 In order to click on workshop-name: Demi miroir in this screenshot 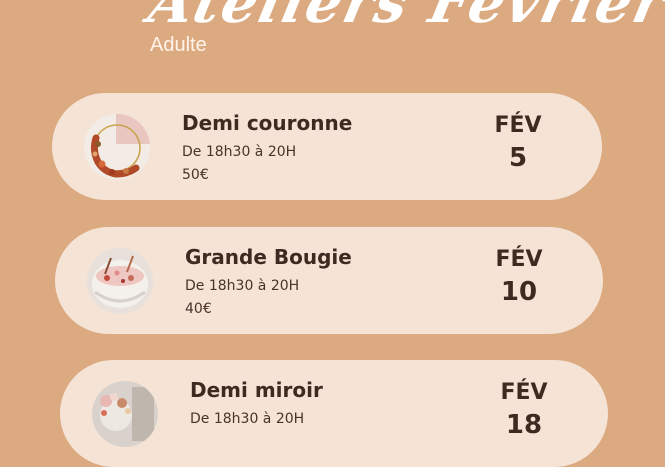, I will do `click(256, 390)`.